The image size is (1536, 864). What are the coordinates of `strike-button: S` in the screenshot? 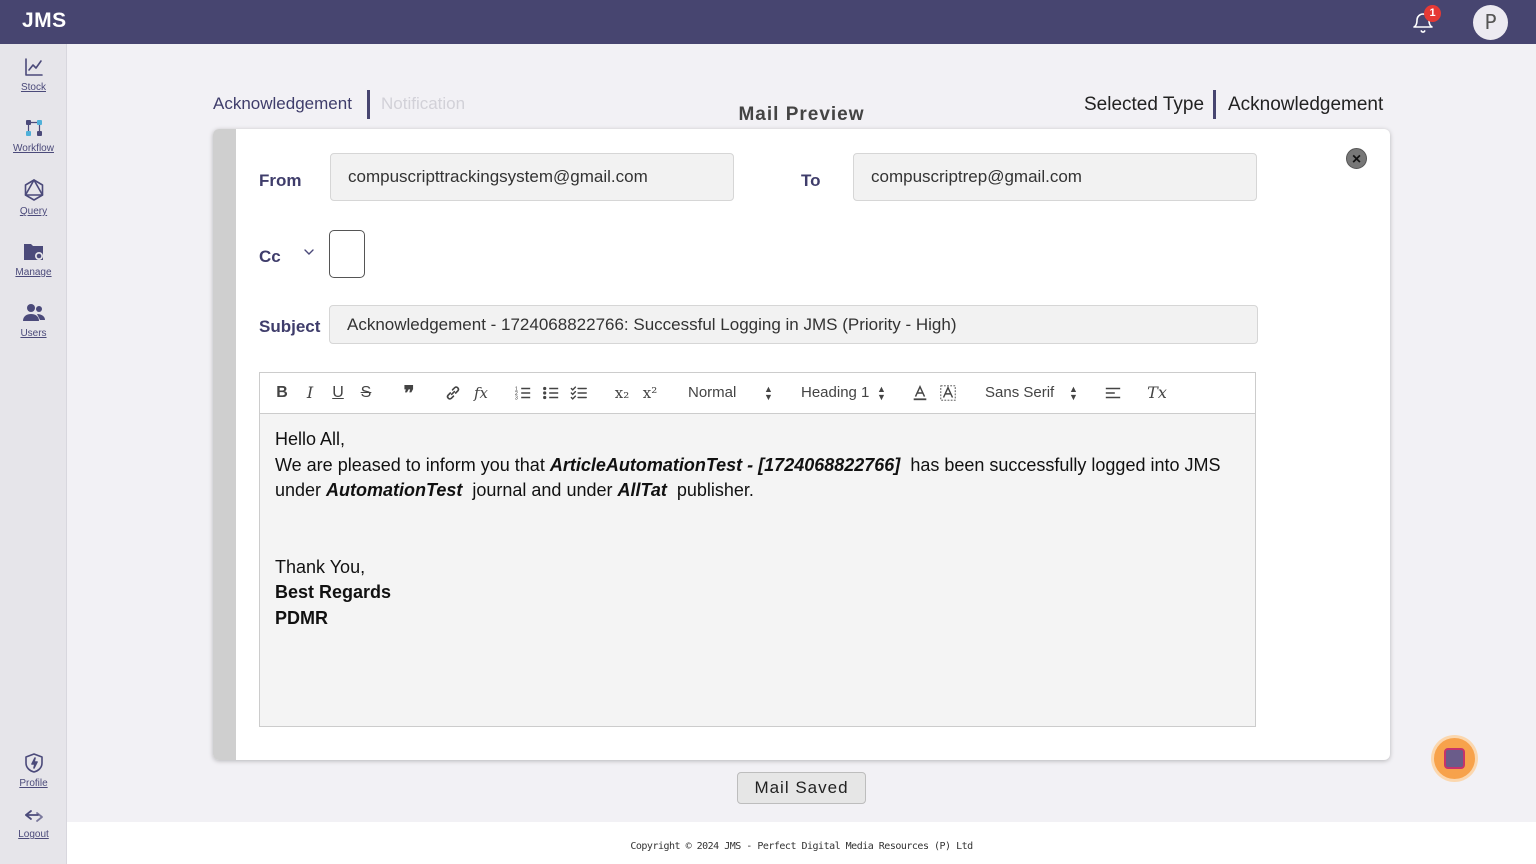 It's located at (366, 393).